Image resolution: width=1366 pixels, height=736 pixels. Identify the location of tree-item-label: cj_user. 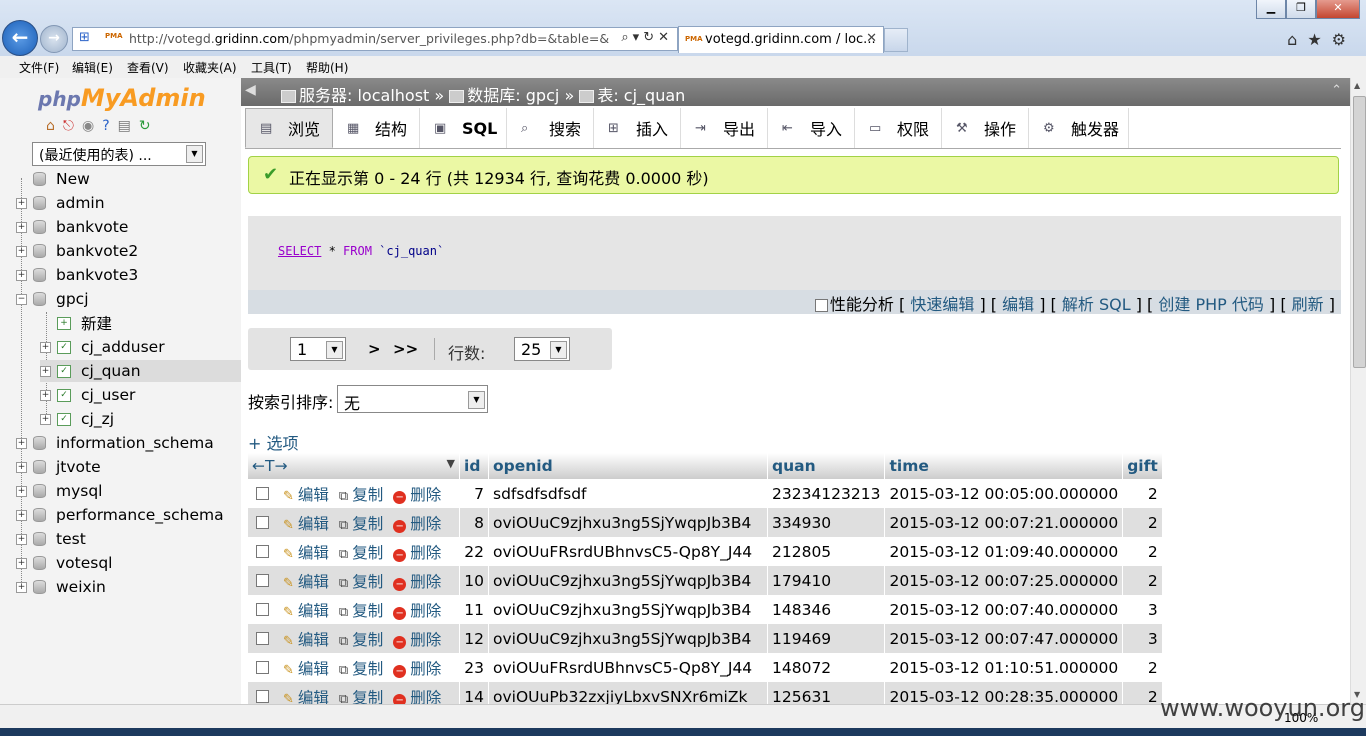
(108, 395).